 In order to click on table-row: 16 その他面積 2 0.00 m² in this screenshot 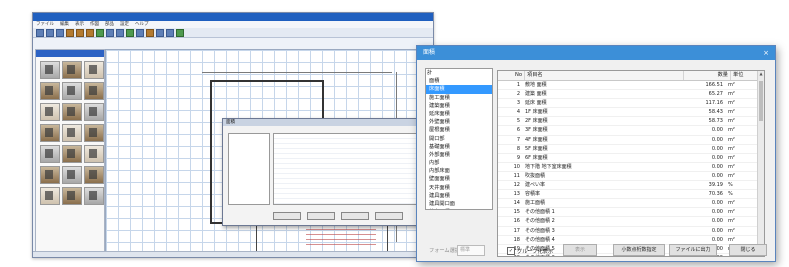, I will do `click(631, 222)`.